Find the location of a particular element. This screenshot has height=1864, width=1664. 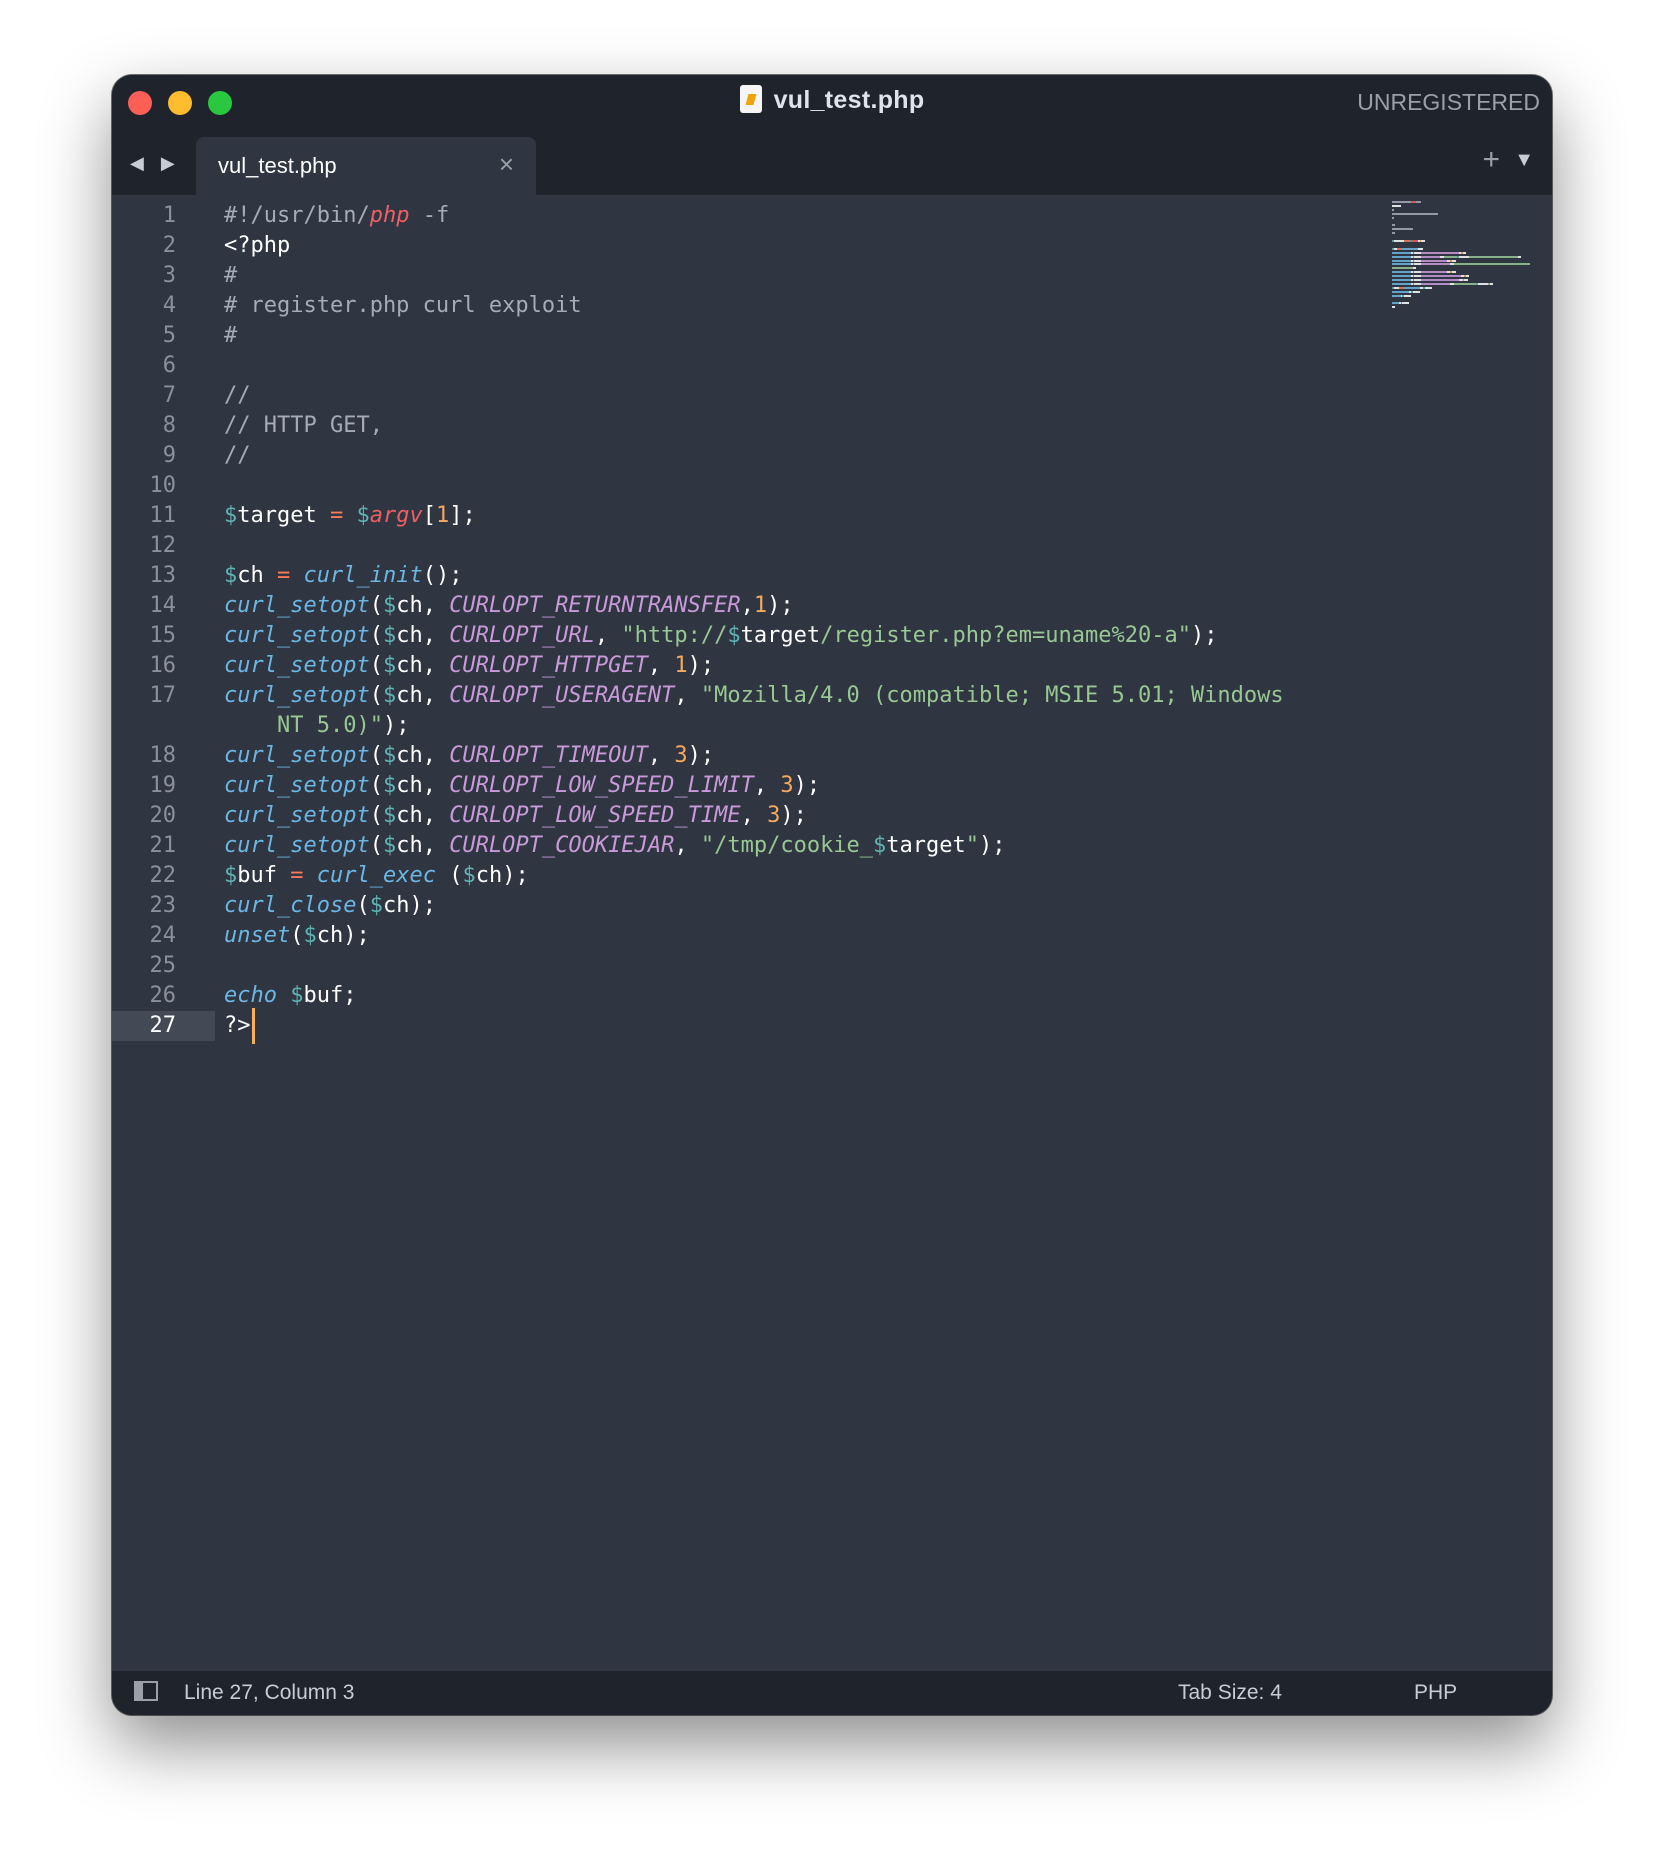

code-line: echo $buf; is located at coordinates (290, 996).